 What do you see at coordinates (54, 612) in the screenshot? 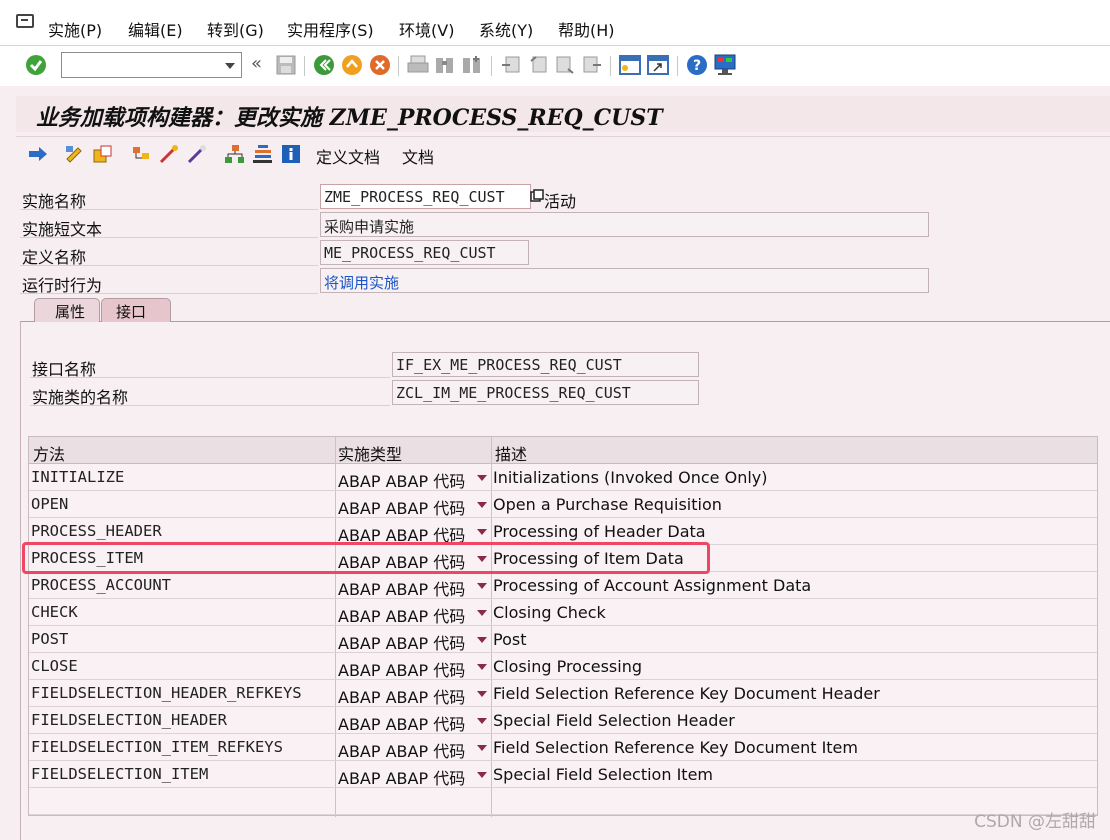
I see `method-name-cell: CHECK` at bounding box center [54, 612].